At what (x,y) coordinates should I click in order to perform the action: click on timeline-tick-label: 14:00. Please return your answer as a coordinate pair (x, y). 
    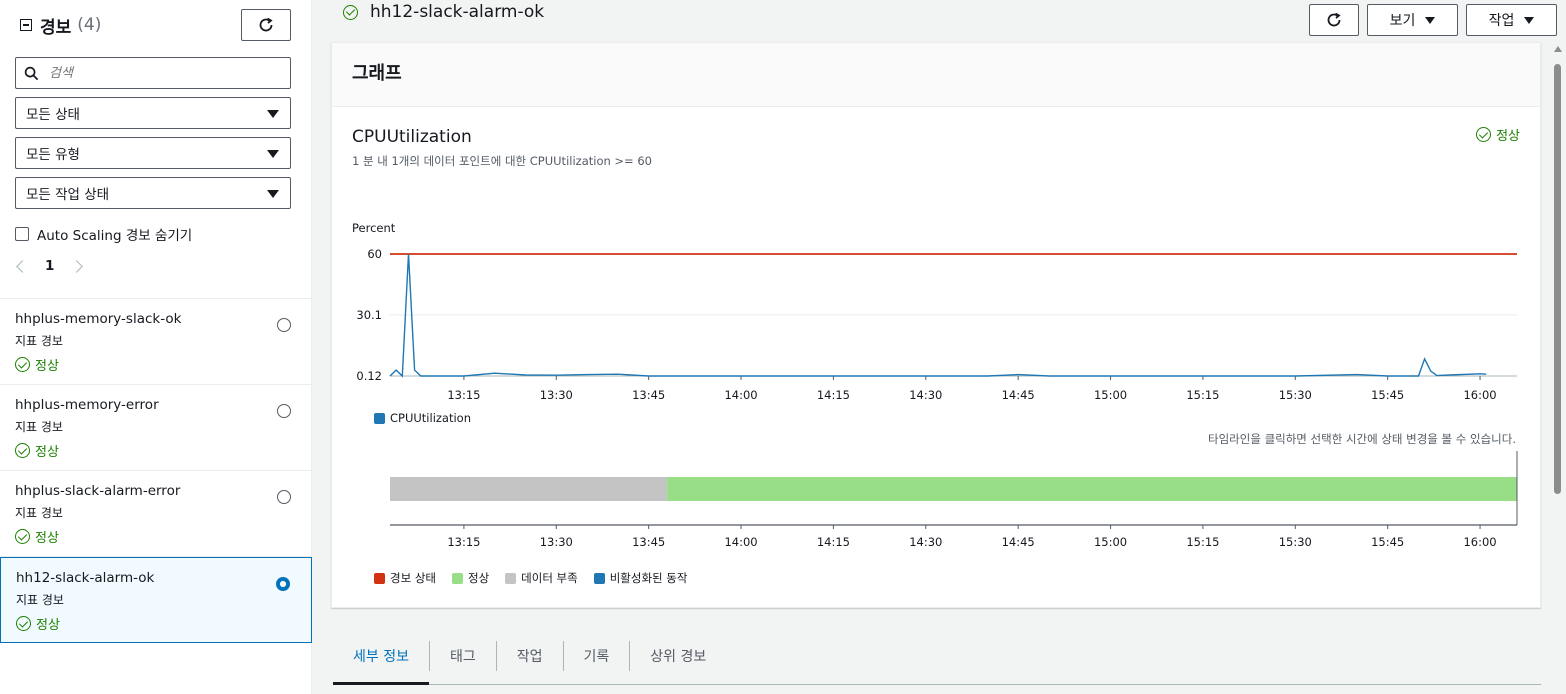
    Looking at the image, I should click on (740, 542).